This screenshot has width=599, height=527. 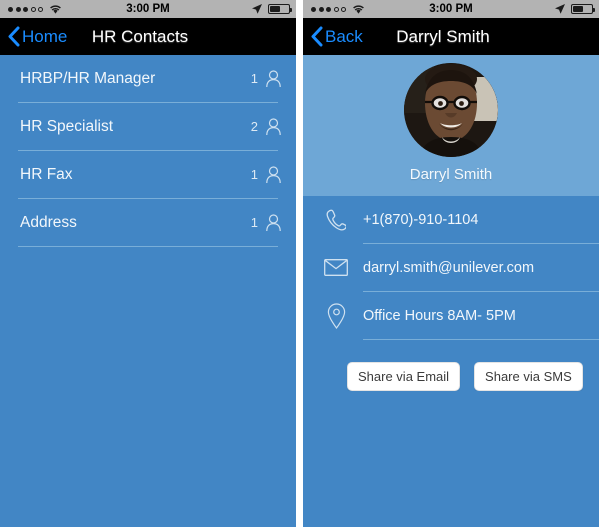 What do you see at coordinates (148, 126) in the screenshot?
I see `list-item: HR Specialist 2` at bounding box center [148, 126].